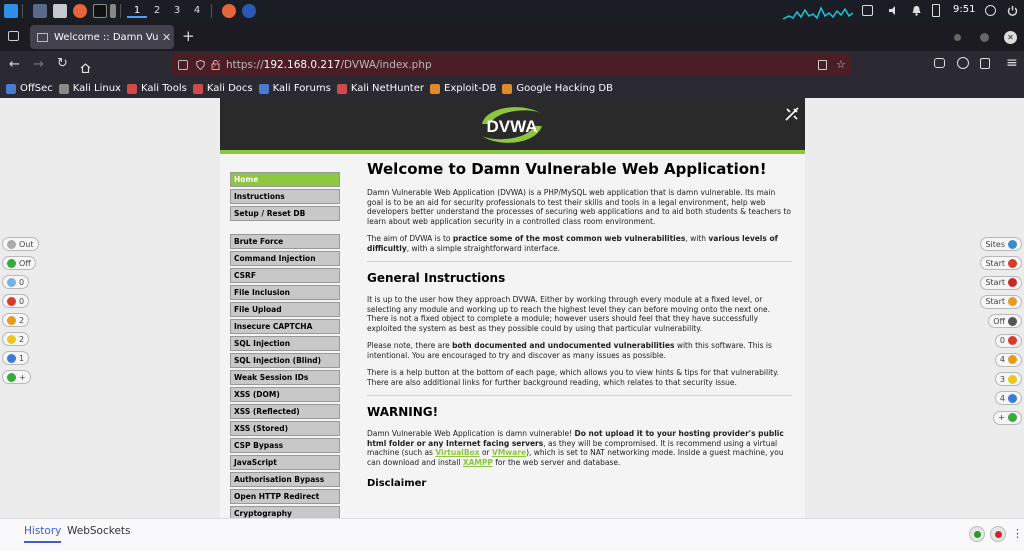 The width and height of the screenshot is (1024, 551). Describe the element at coordinates (285, 292) in the screenshot. I see `menu-item-file-inclusion: File Inclusion` at that location.